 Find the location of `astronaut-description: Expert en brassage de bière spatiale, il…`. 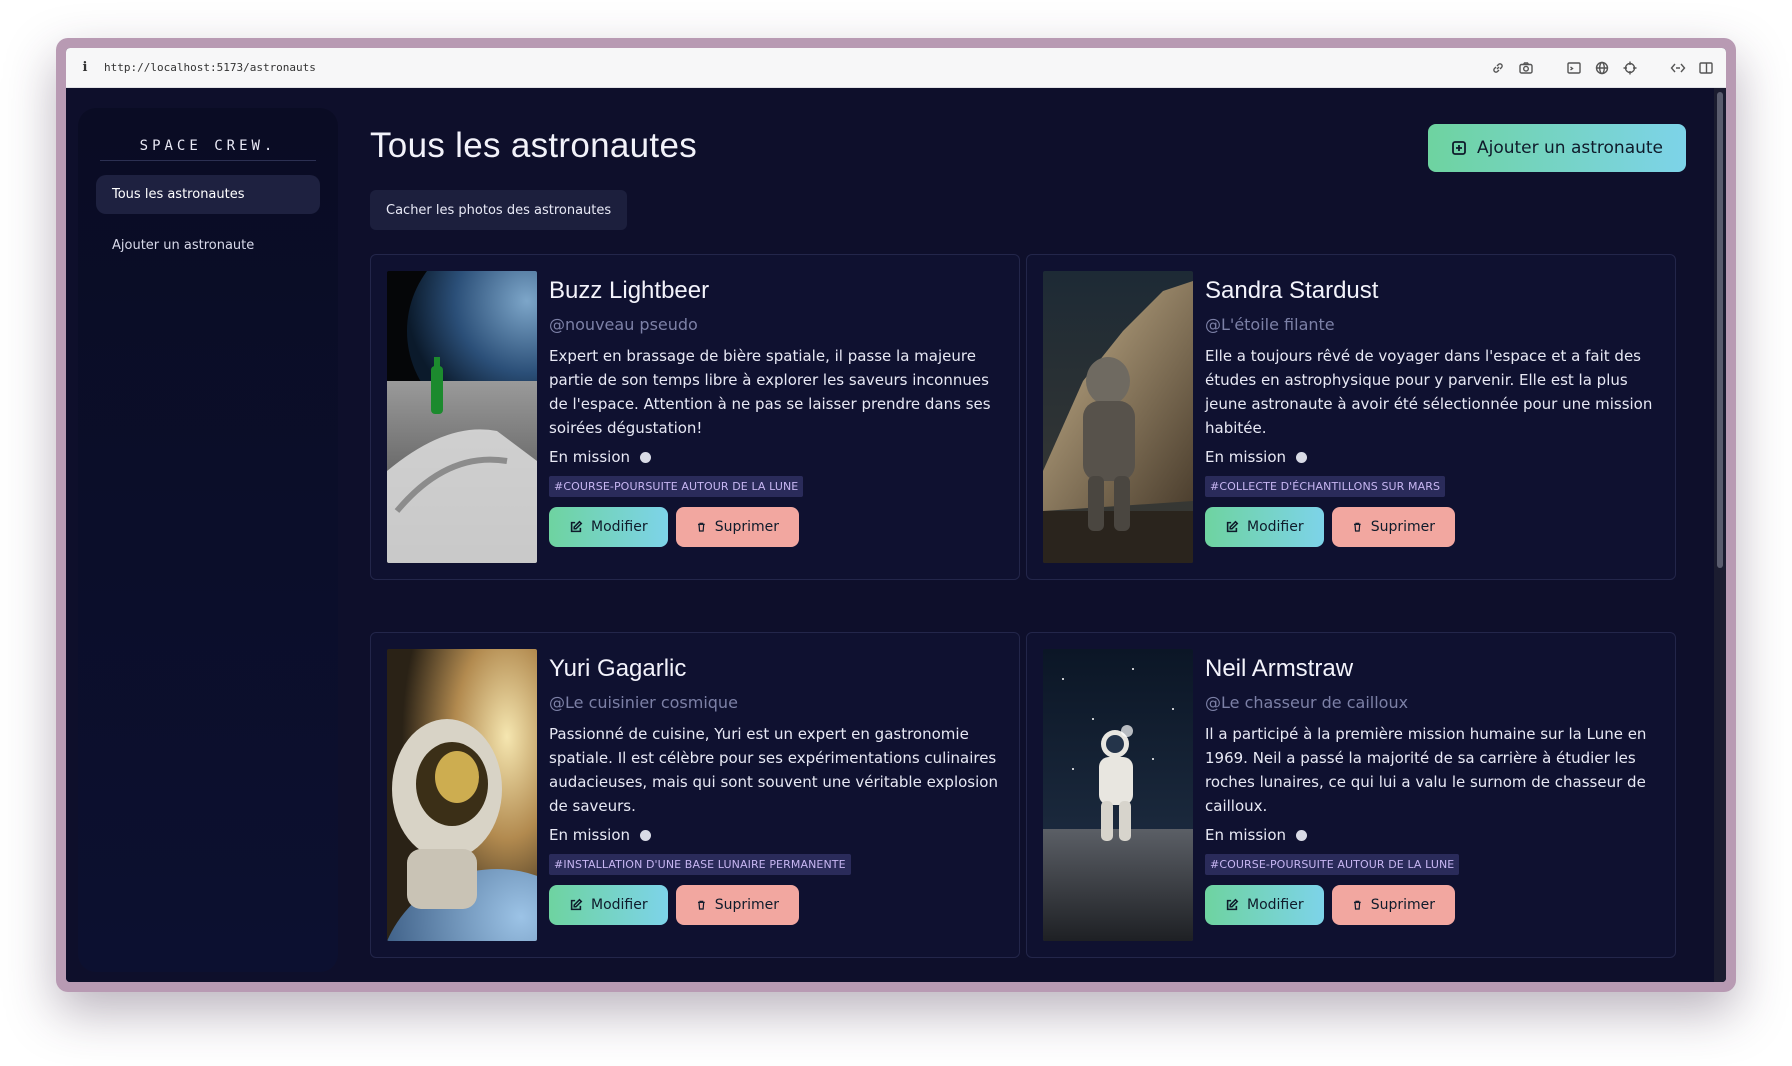

astronaut-description: Expert en brassage de bière spatiale, il… is located at coordinates (770, 392).